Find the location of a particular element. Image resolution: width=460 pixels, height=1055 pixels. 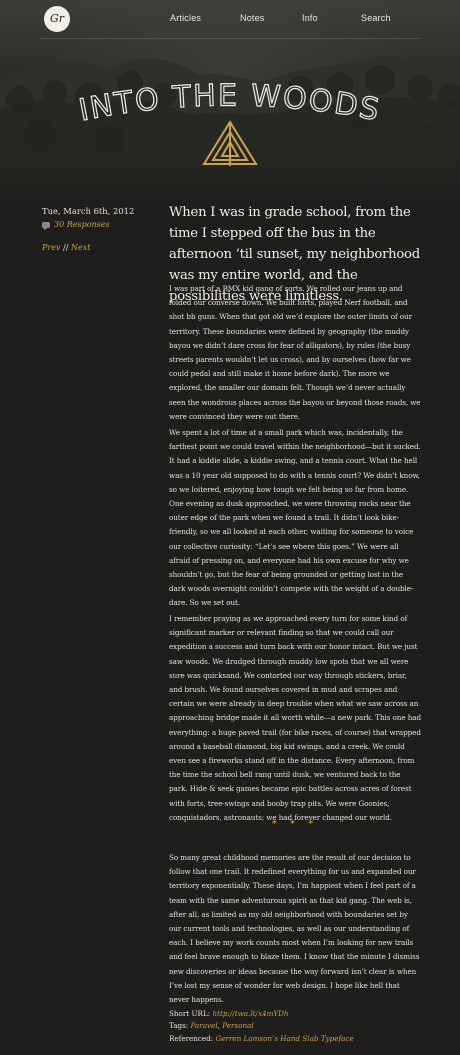

prev-link: Prev is located at coordinates (51, 247).